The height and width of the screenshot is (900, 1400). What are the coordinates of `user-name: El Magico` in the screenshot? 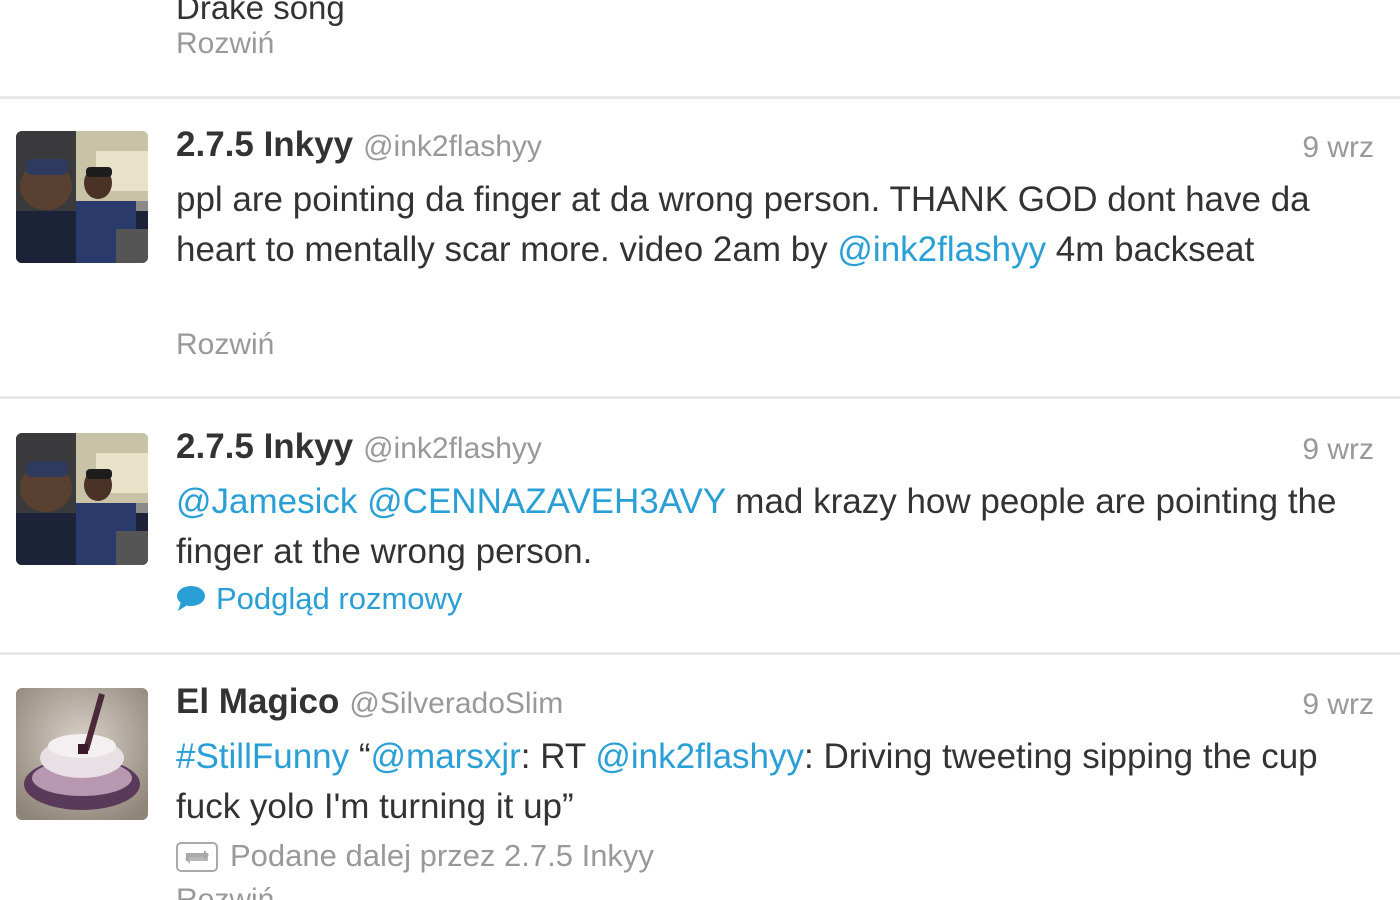 It's located at (257, 701).